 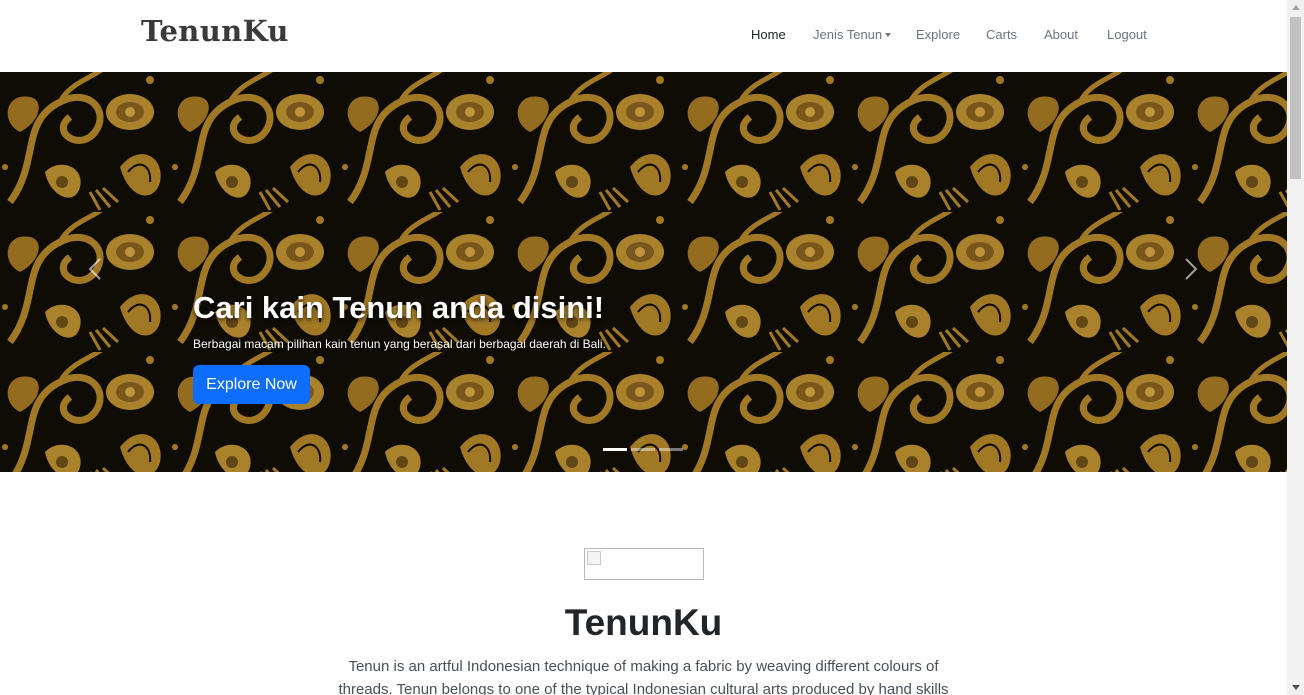 What do you see at coordinates (1127, 34) in the screenshot?
I see `nav-logout: Logout` at bounding box center [1127, 34].